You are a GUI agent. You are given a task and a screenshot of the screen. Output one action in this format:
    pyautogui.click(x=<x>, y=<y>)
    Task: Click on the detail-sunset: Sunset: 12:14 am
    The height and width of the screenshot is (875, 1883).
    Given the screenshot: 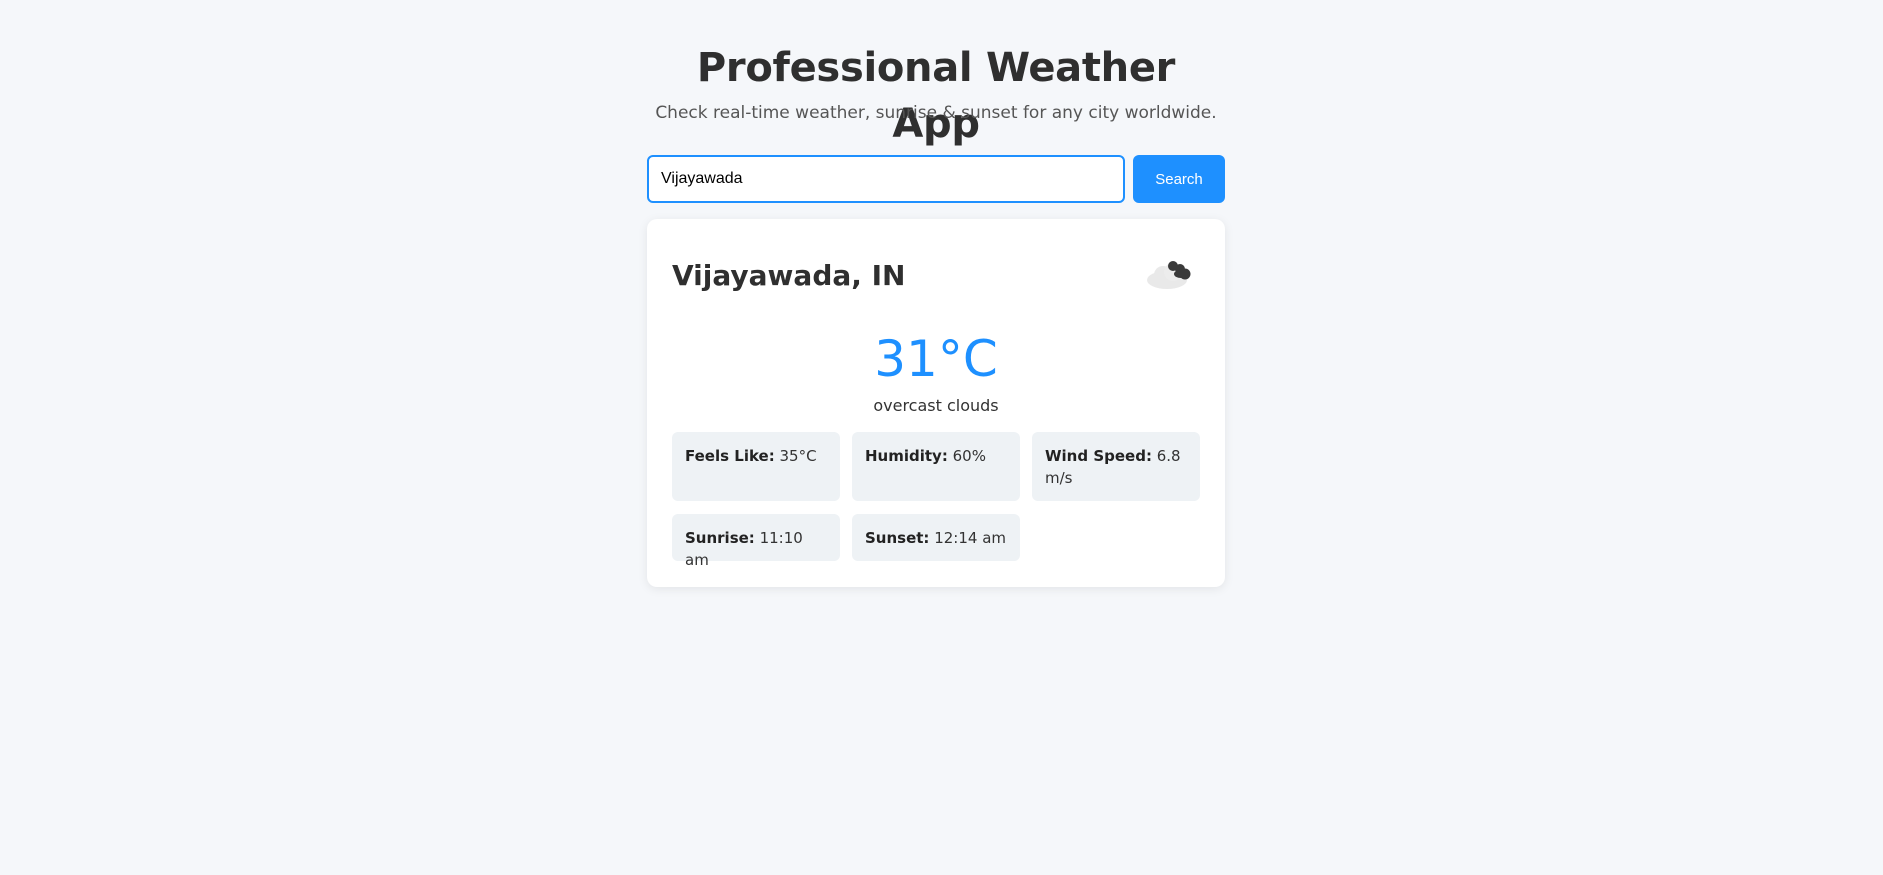 What is the action you would take?
    pyautogui.click(x=936, y=537)
    